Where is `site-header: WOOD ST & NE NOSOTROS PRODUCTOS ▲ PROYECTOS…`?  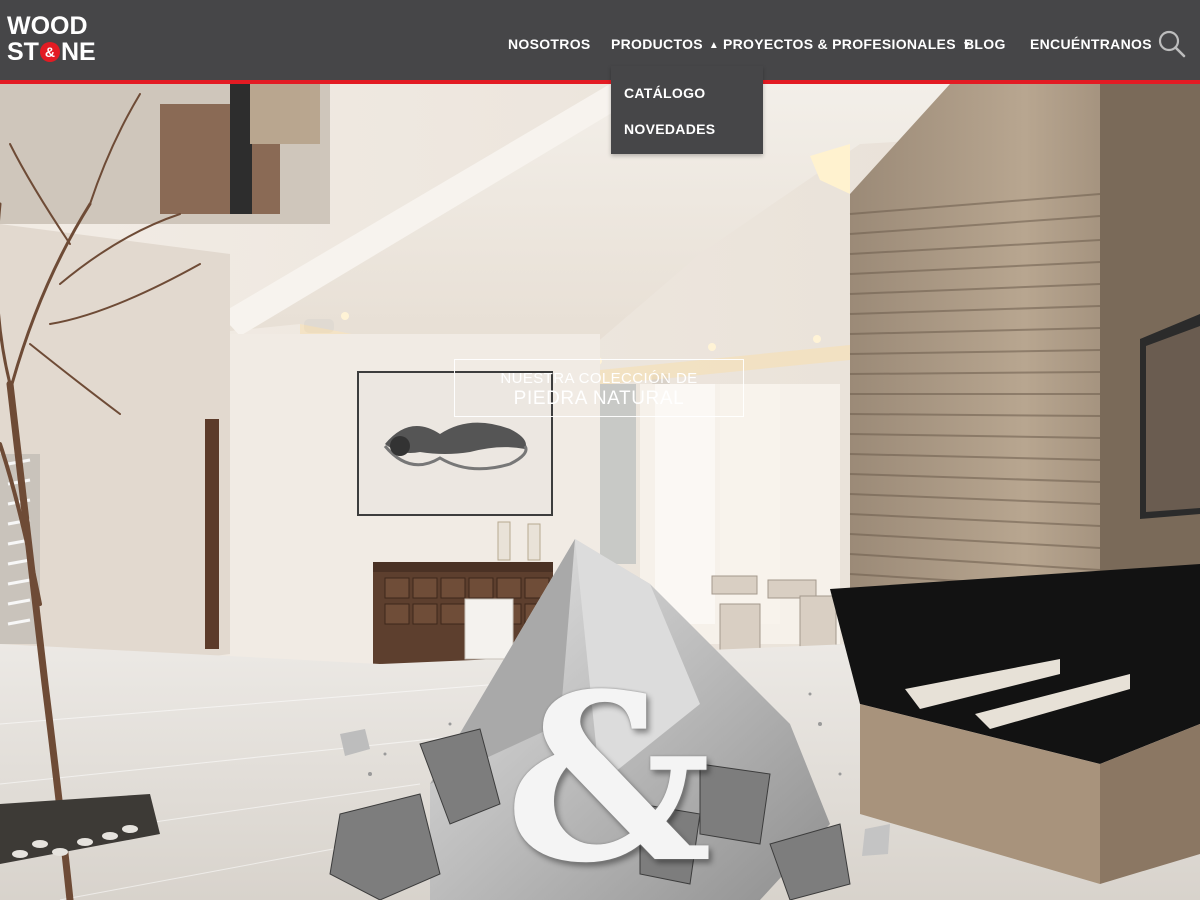
site-header: WOOD ST & NE NOSOTROS PRODUCTOS ▲ PROYECTOS… is located at coordinates (600, 40).